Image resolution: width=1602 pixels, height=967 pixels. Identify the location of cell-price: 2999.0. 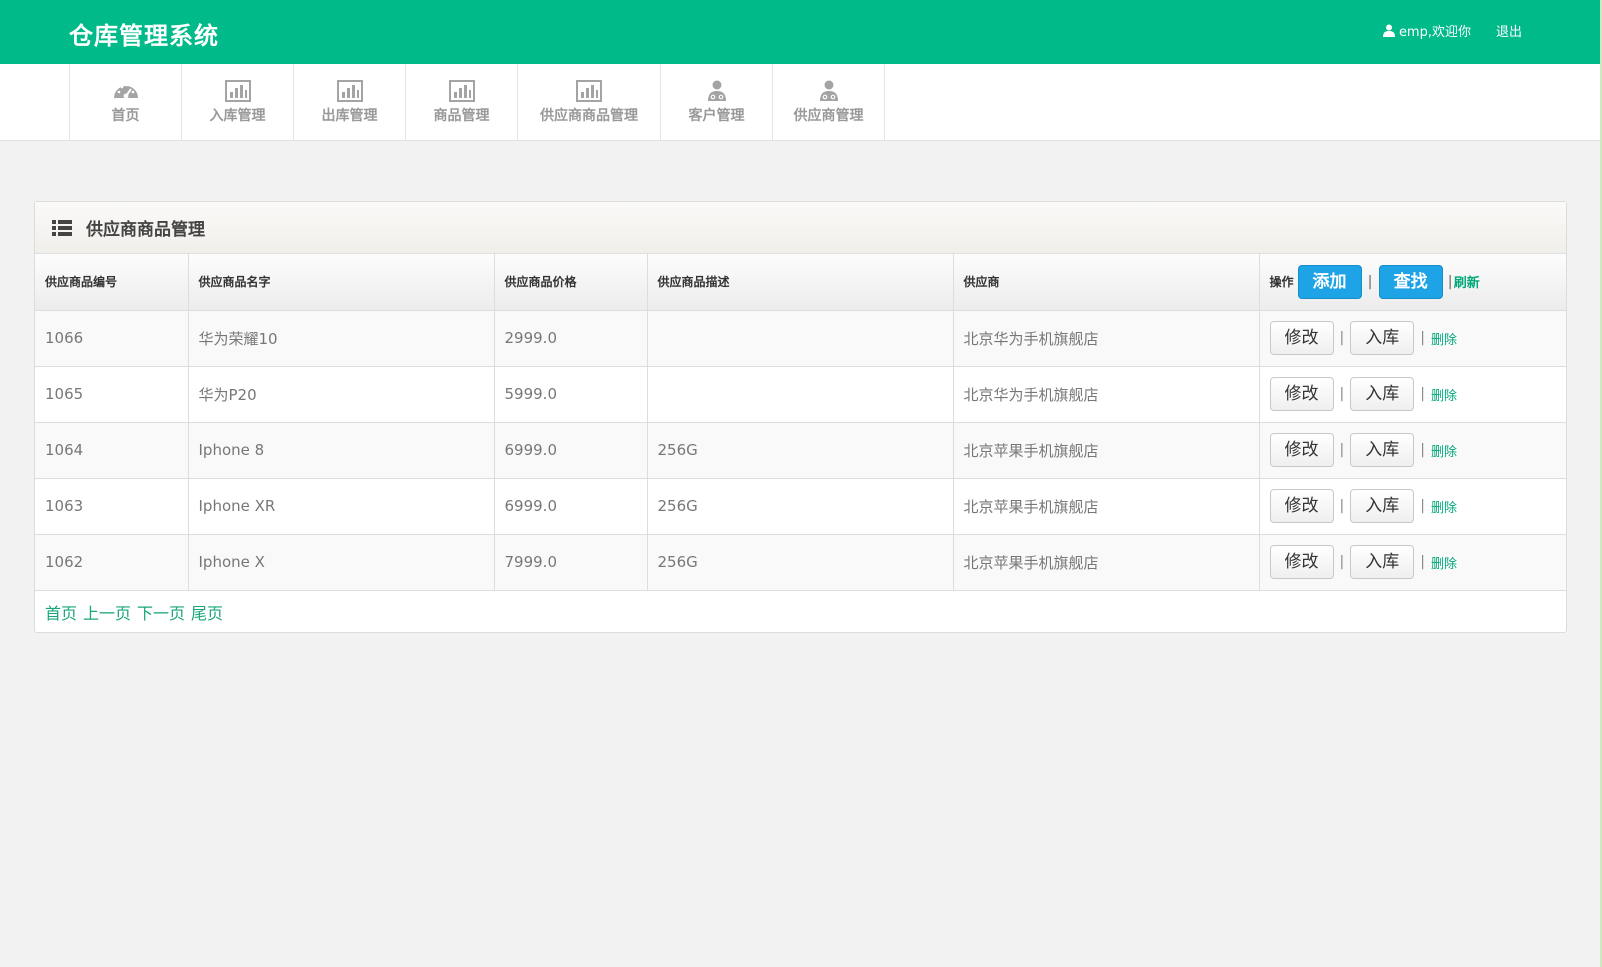
(571, 338).